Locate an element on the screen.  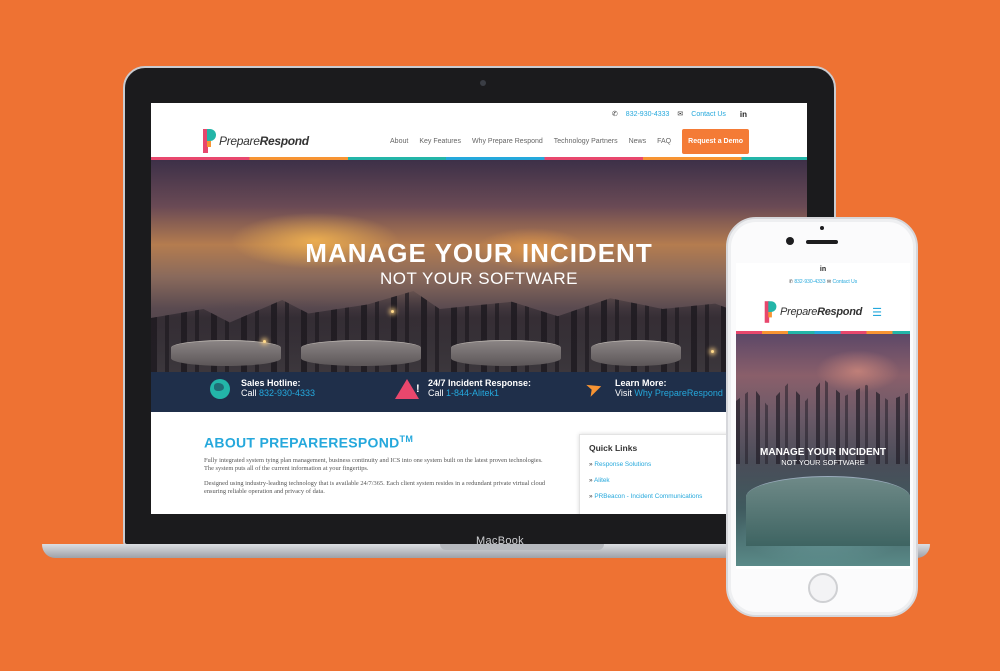
linkedin-icon: in is located at coordinates (743, 114).